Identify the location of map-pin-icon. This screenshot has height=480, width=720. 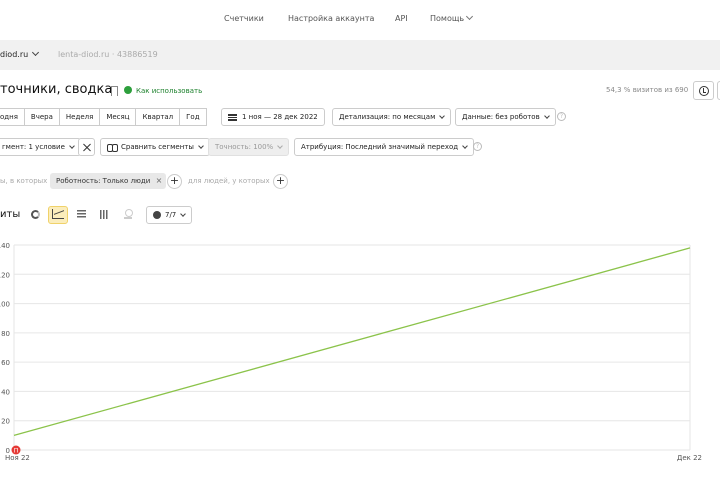
(128, 214).